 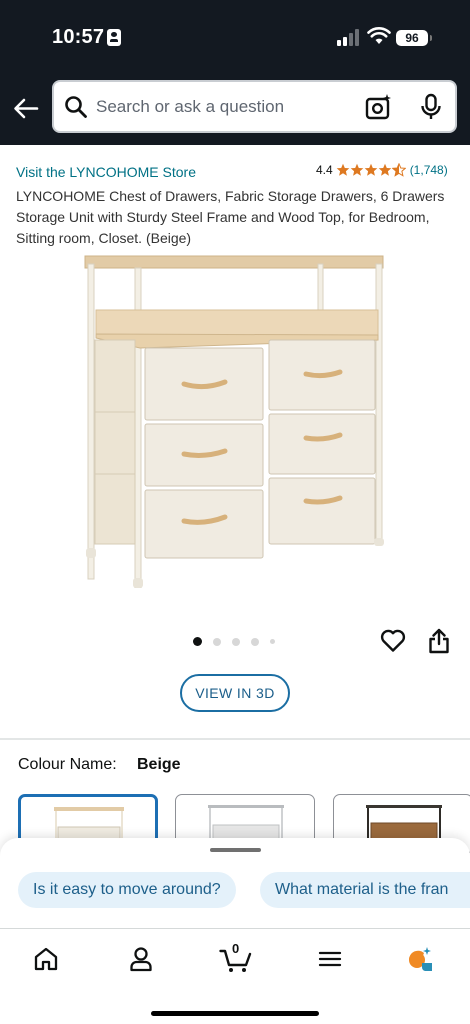 I want to click on home-indicator, so click(x=235, y=1013).